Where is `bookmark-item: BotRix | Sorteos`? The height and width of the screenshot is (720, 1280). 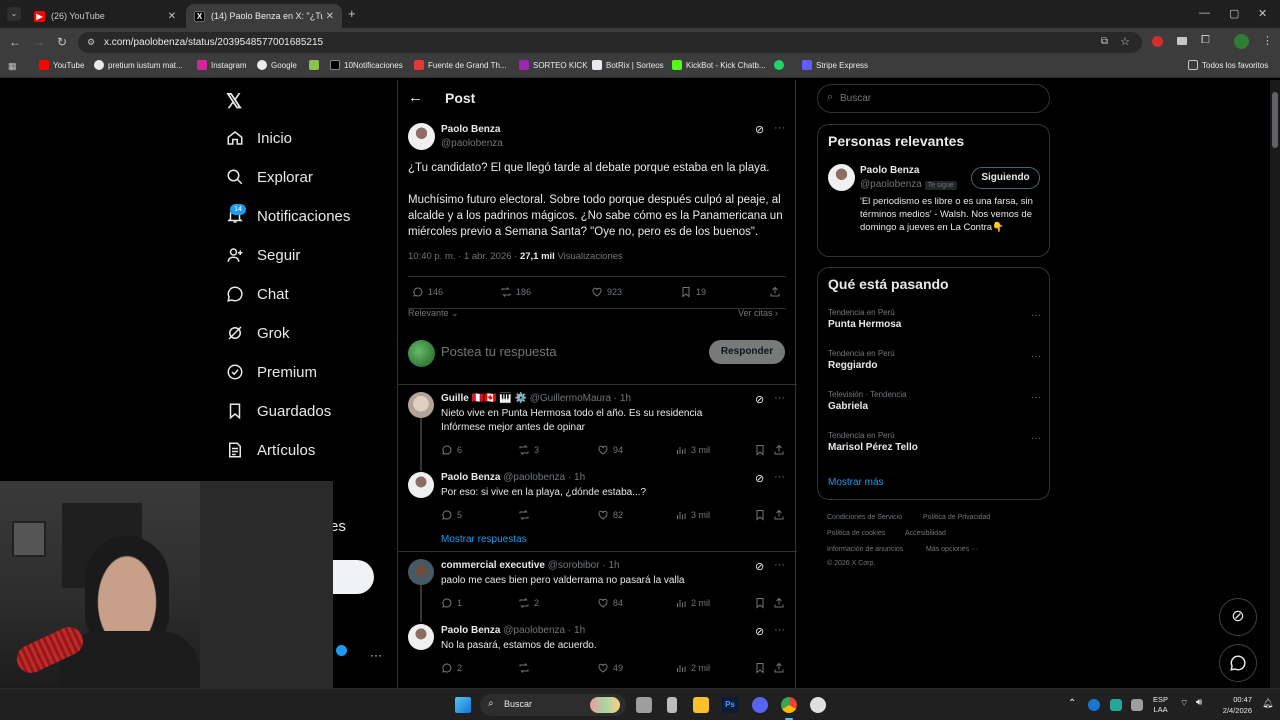 bookmark-item: BotRix | Sorteos is located at coordinates (628, 65).